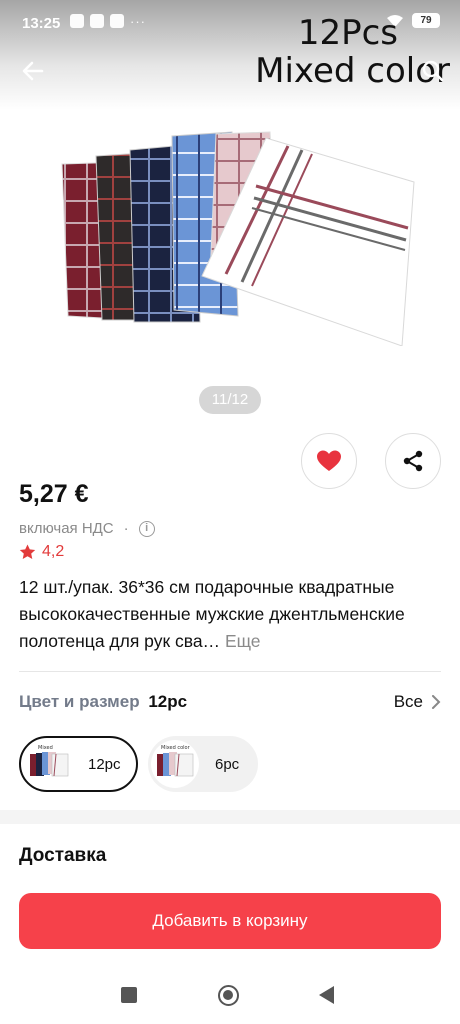 The width and height of the screenshot is (460, 1024). I want to click on search-button, so click(434, 72).